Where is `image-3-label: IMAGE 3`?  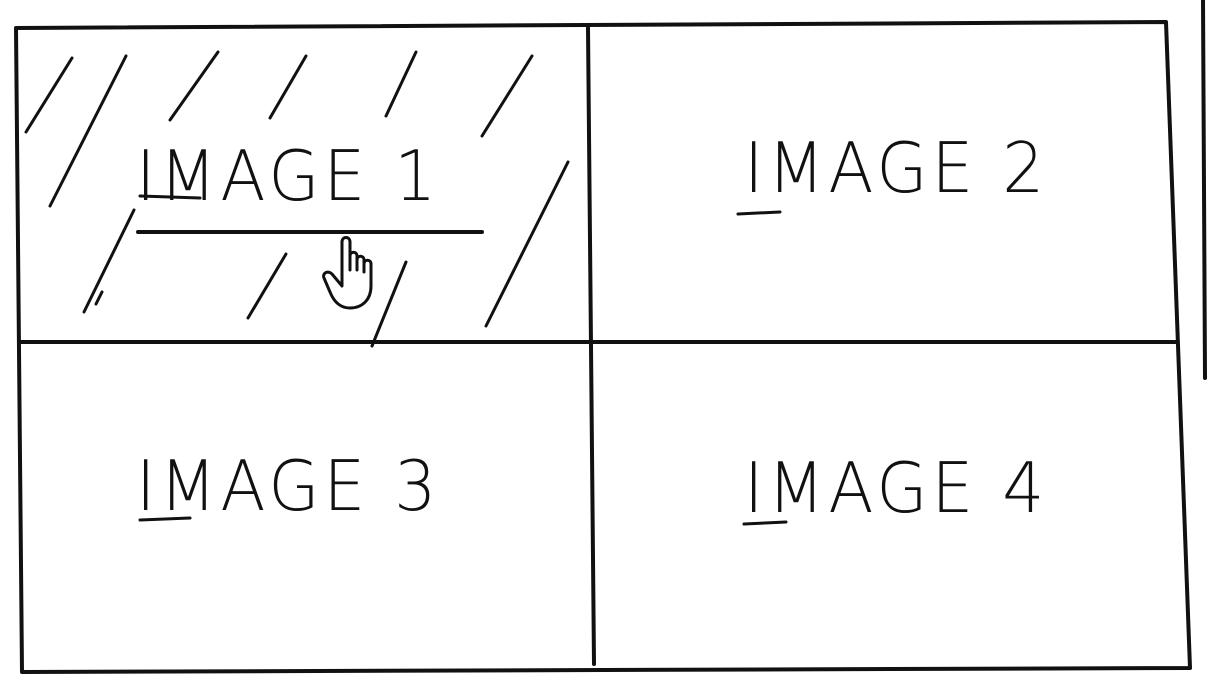
image-3-label: IMAGE 3 is located at coordinates (288, 486).